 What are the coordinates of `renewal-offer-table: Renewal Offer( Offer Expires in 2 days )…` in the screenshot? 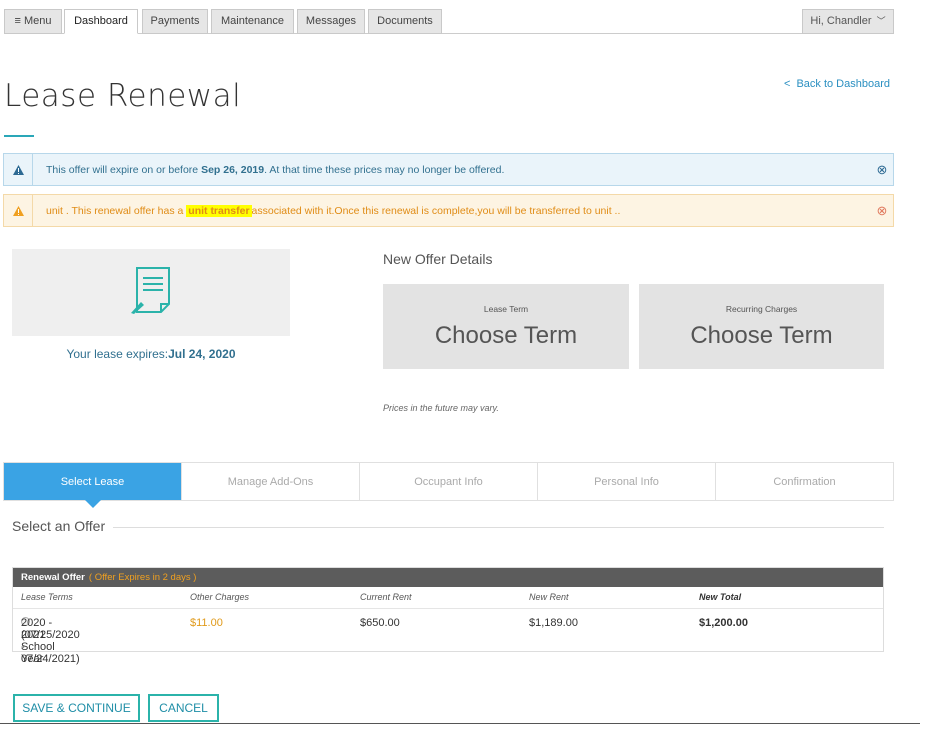 It's located at (448, 616).